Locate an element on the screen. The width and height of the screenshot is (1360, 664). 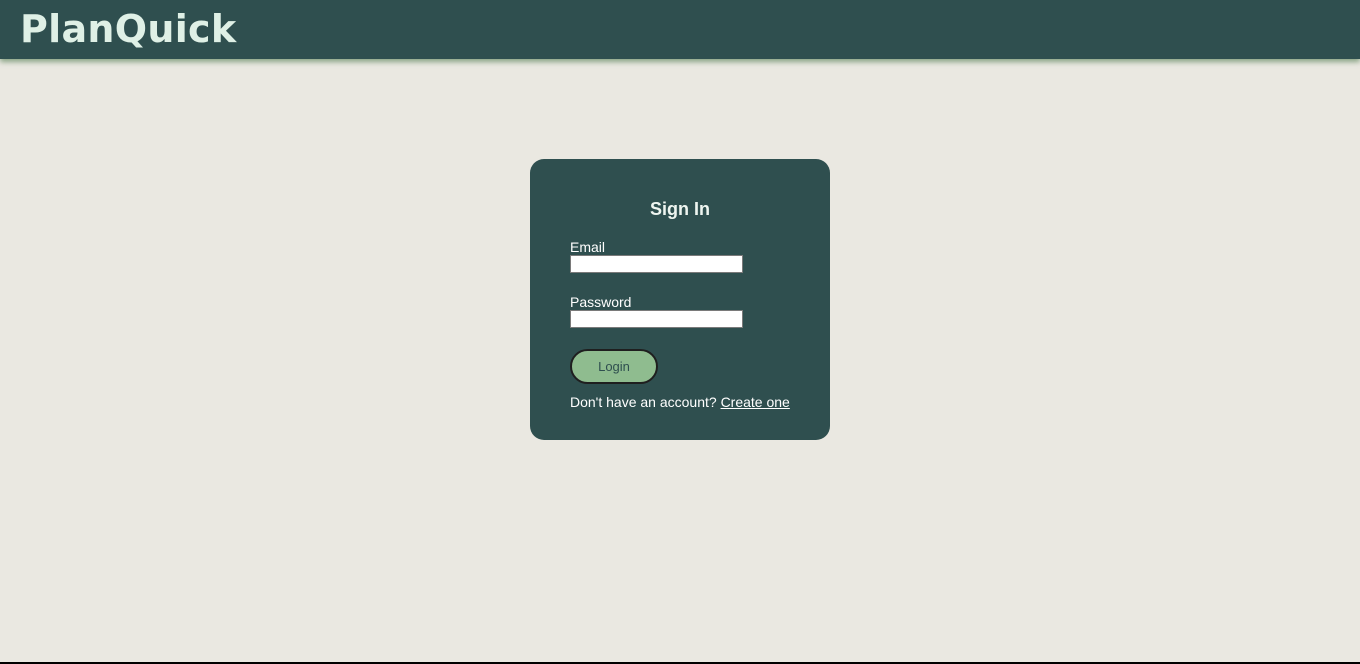
no-account-text: Don't have an account? is located at coordinates (643, 402).